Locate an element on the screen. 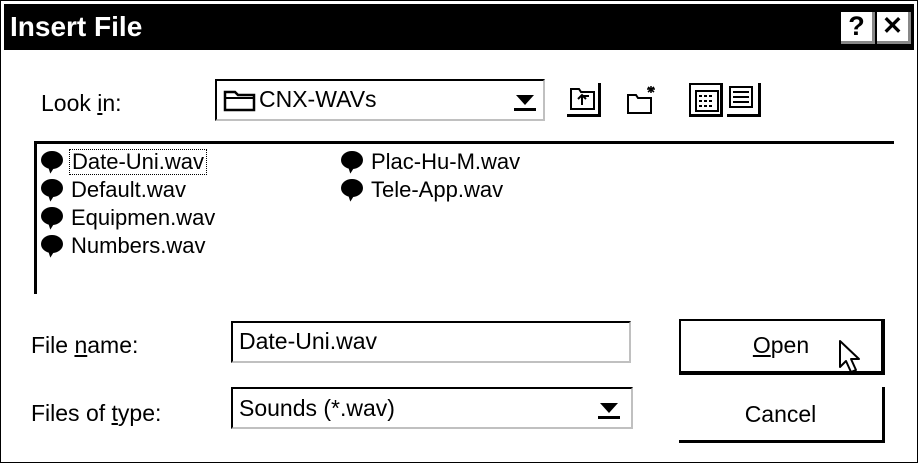 This screenshot has height=465, width=920. details-view-button is located at coordinates (744, 100).